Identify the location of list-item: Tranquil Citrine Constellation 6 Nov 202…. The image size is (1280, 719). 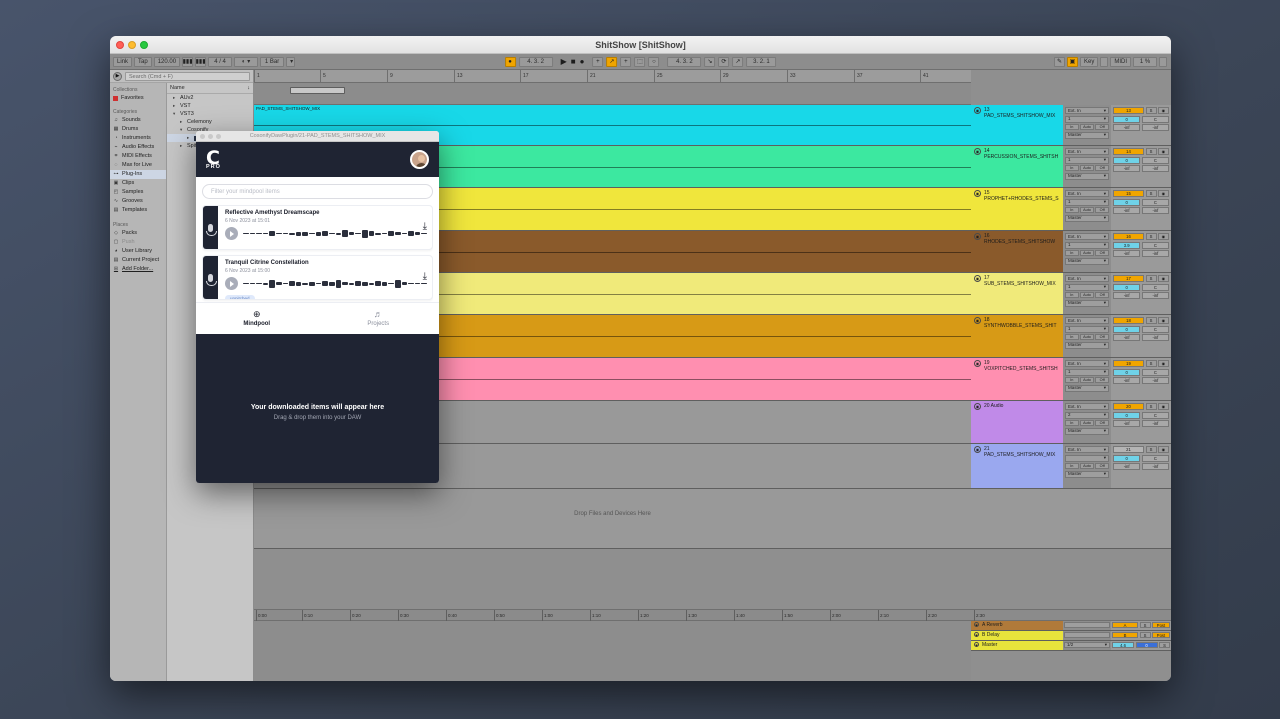
(317, 277).